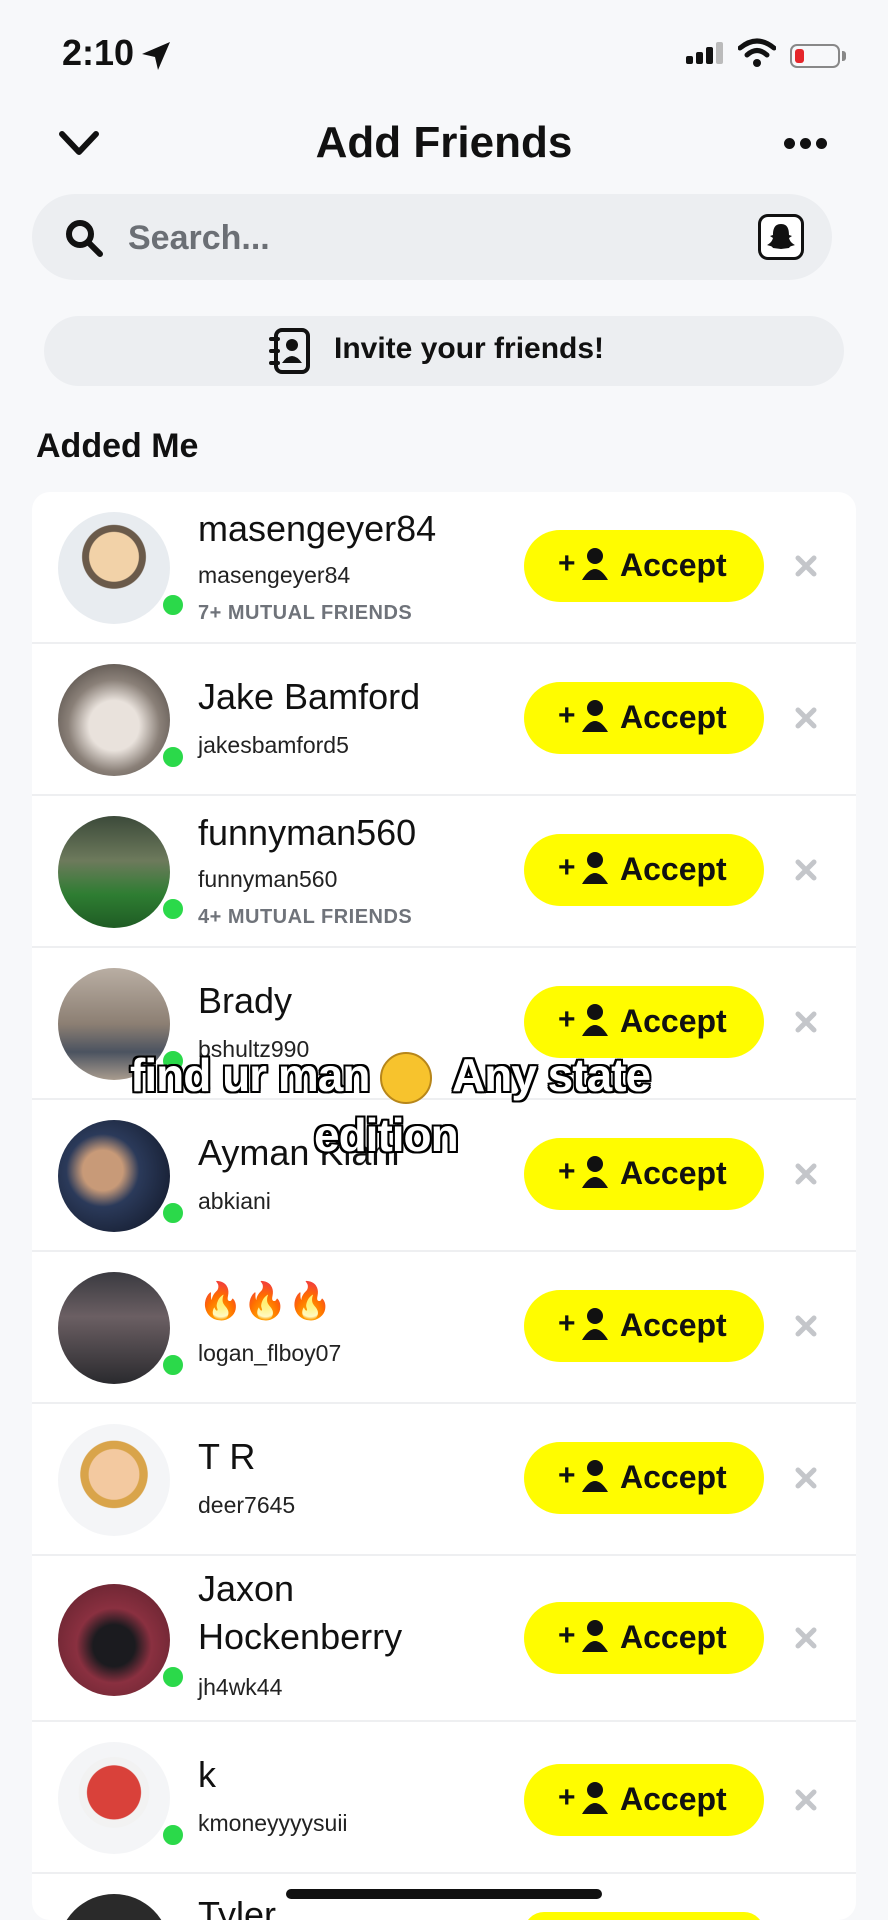  Describe the element at coordinates (444, 142) in the screenshot. I see `page-title: Add Friends` at that location.